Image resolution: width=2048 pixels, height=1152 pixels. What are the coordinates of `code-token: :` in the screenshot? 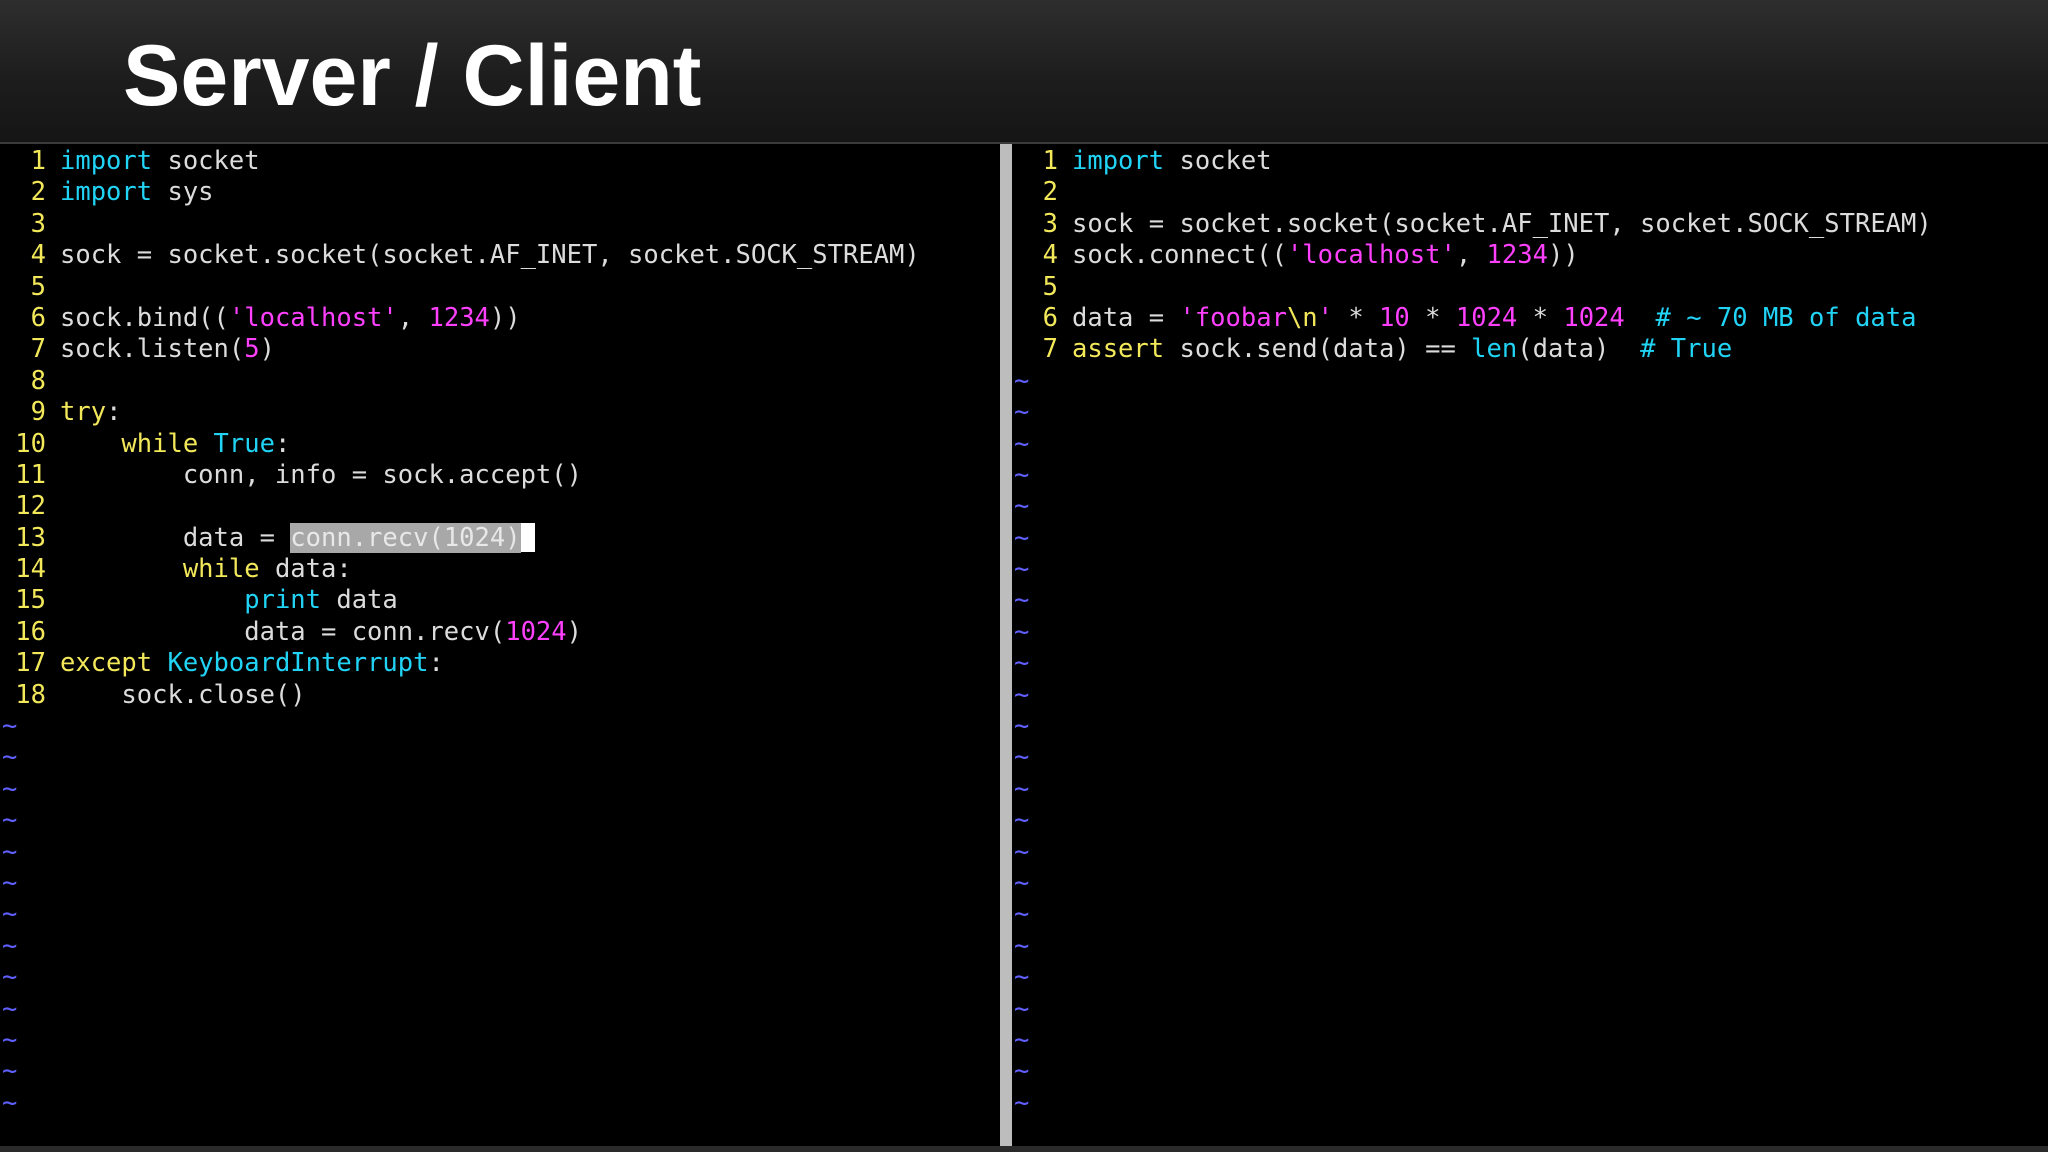 It's located at (282, 443).